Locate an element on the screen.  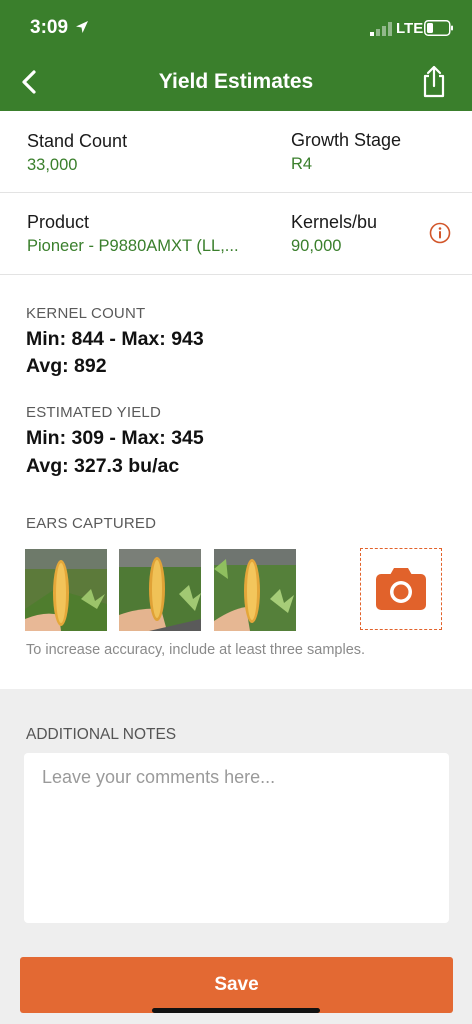
estimated-yield-avg: Avg: 327.3 bu/ac is located at coordinates (103, 466).